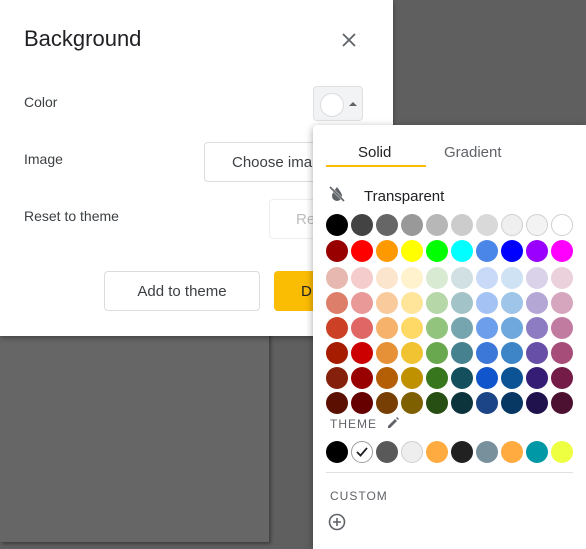 This screenshot has height=549, width=586. Describe the element at coordinates (404, 196) in the screenshot. I see `transparent-label: Transparent` at that location.